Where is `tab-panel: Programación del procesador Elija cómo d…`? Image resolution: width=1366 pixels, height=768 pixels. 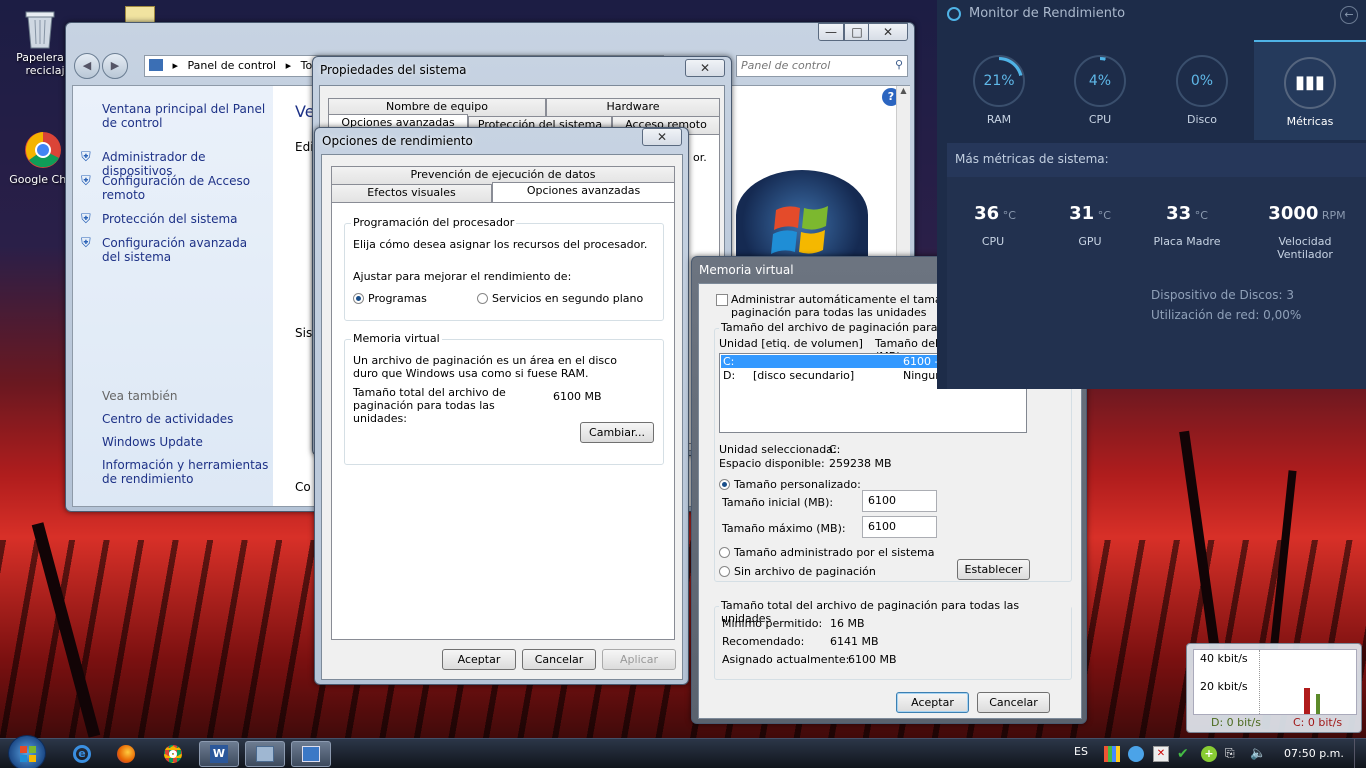 tab-panel: Programación del procesador Elija cómo d… is located at coordinates (503, 421).